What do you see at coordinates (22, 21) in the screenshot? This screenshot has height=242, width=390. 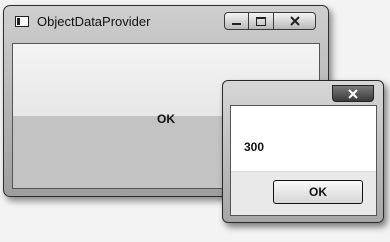 I see `window-app-icon` at bounding box center [22, 21].